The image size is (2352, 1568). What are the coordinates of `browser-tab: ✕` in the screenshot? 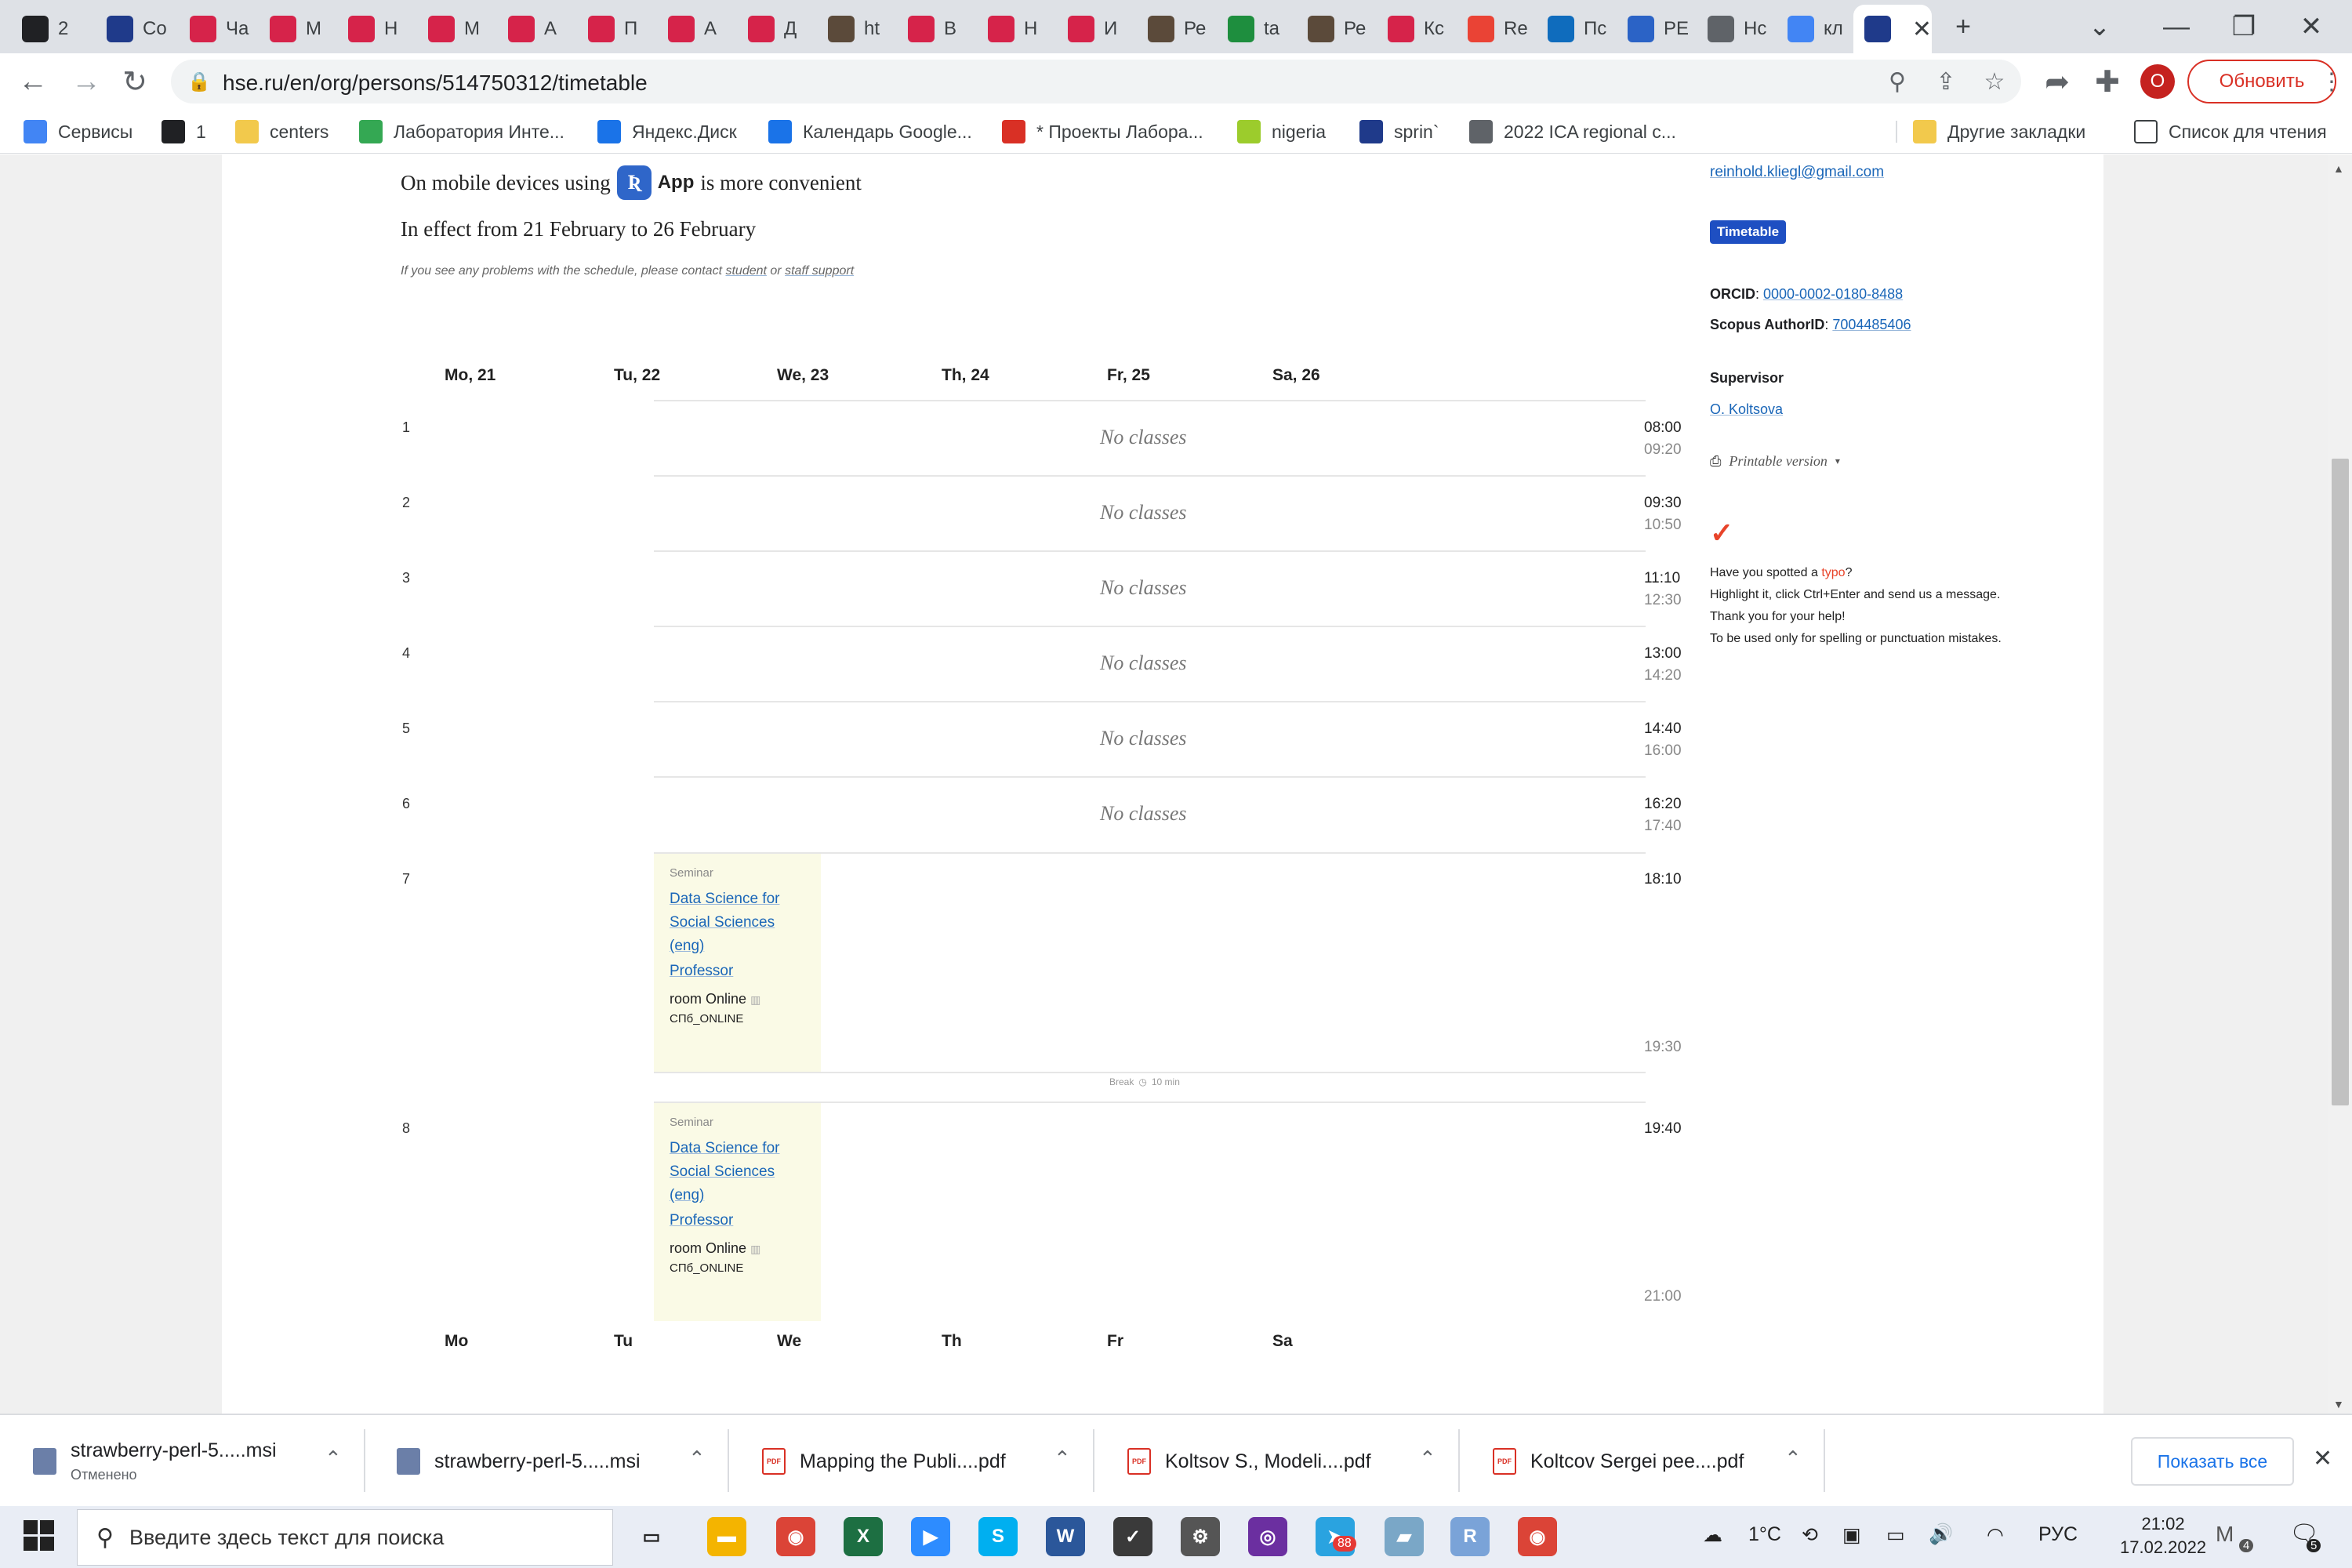 It's located at (1892, 29).